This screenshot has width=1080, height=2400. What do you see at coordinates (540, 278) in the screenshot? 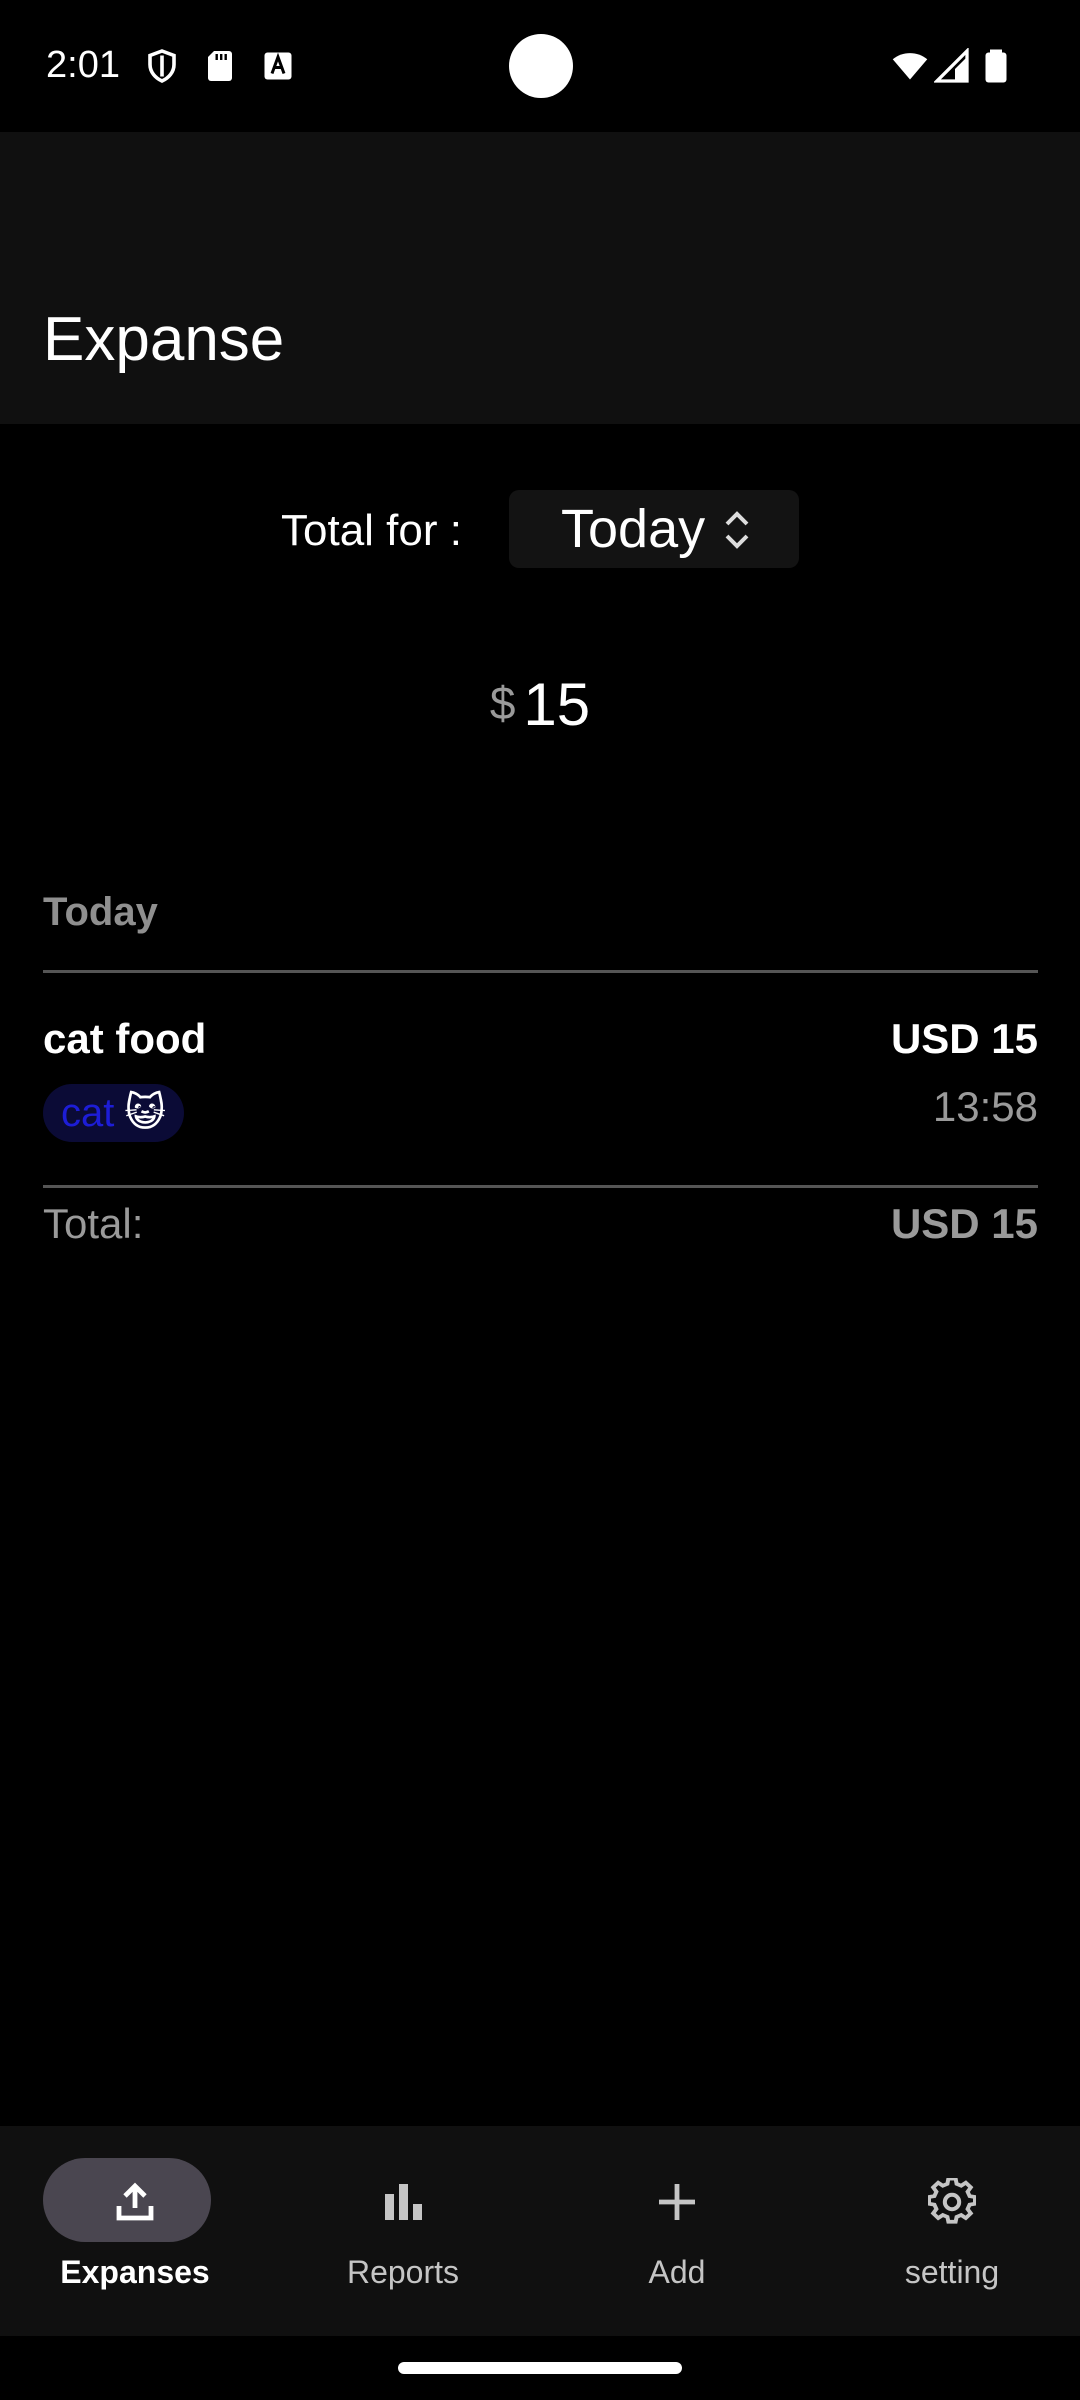
I see `top-app-bar: Expanse` at bounding box center [540, 278].